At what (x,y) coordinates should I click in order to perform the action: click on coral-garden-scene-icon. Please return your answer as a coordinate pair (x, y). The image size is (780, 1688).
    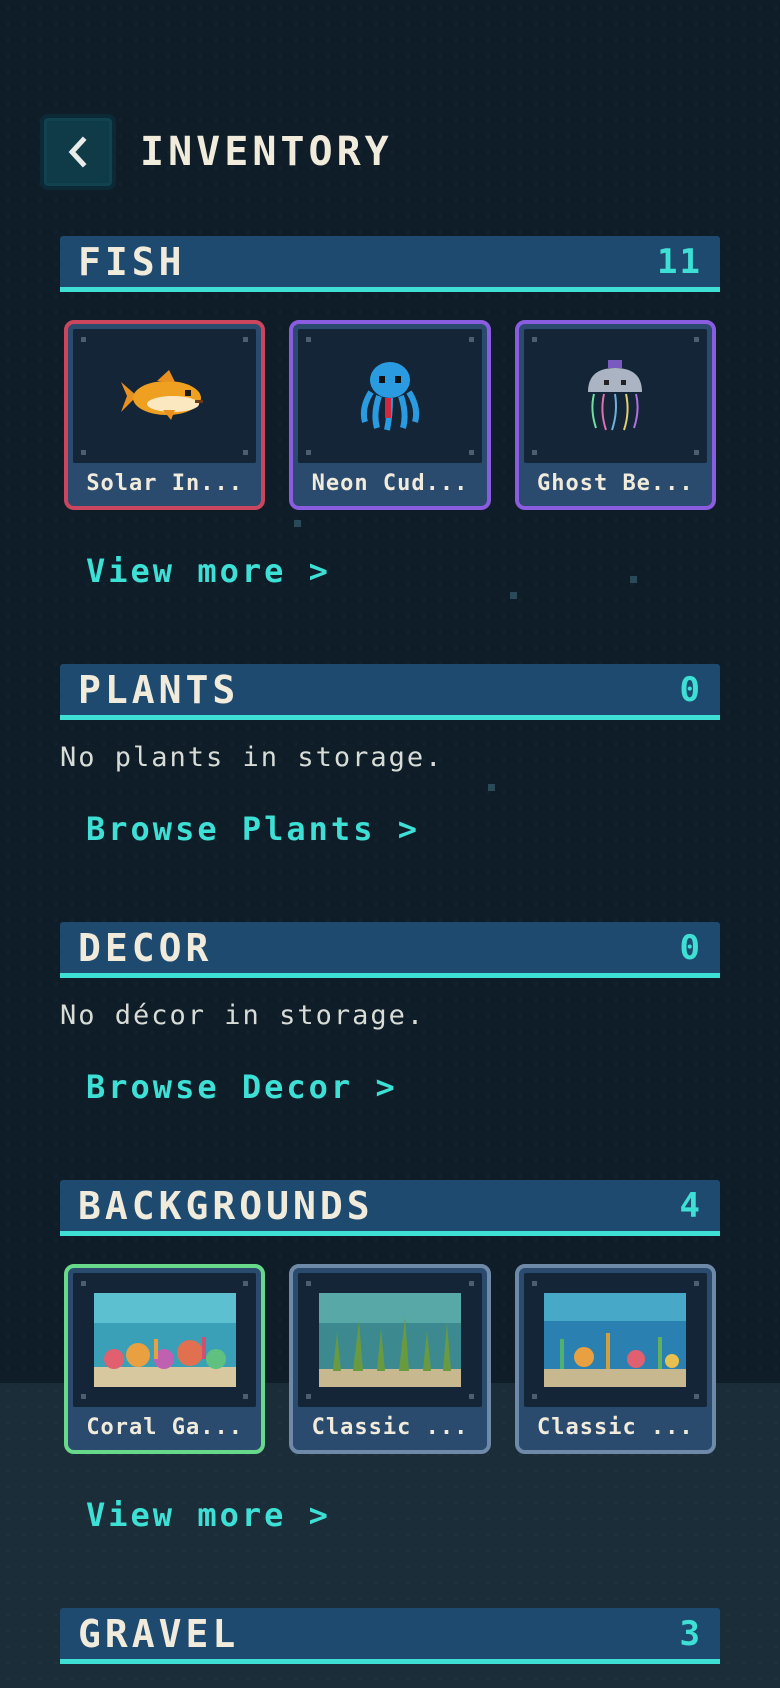
    Looking at the image, I should click on (164, 1340).